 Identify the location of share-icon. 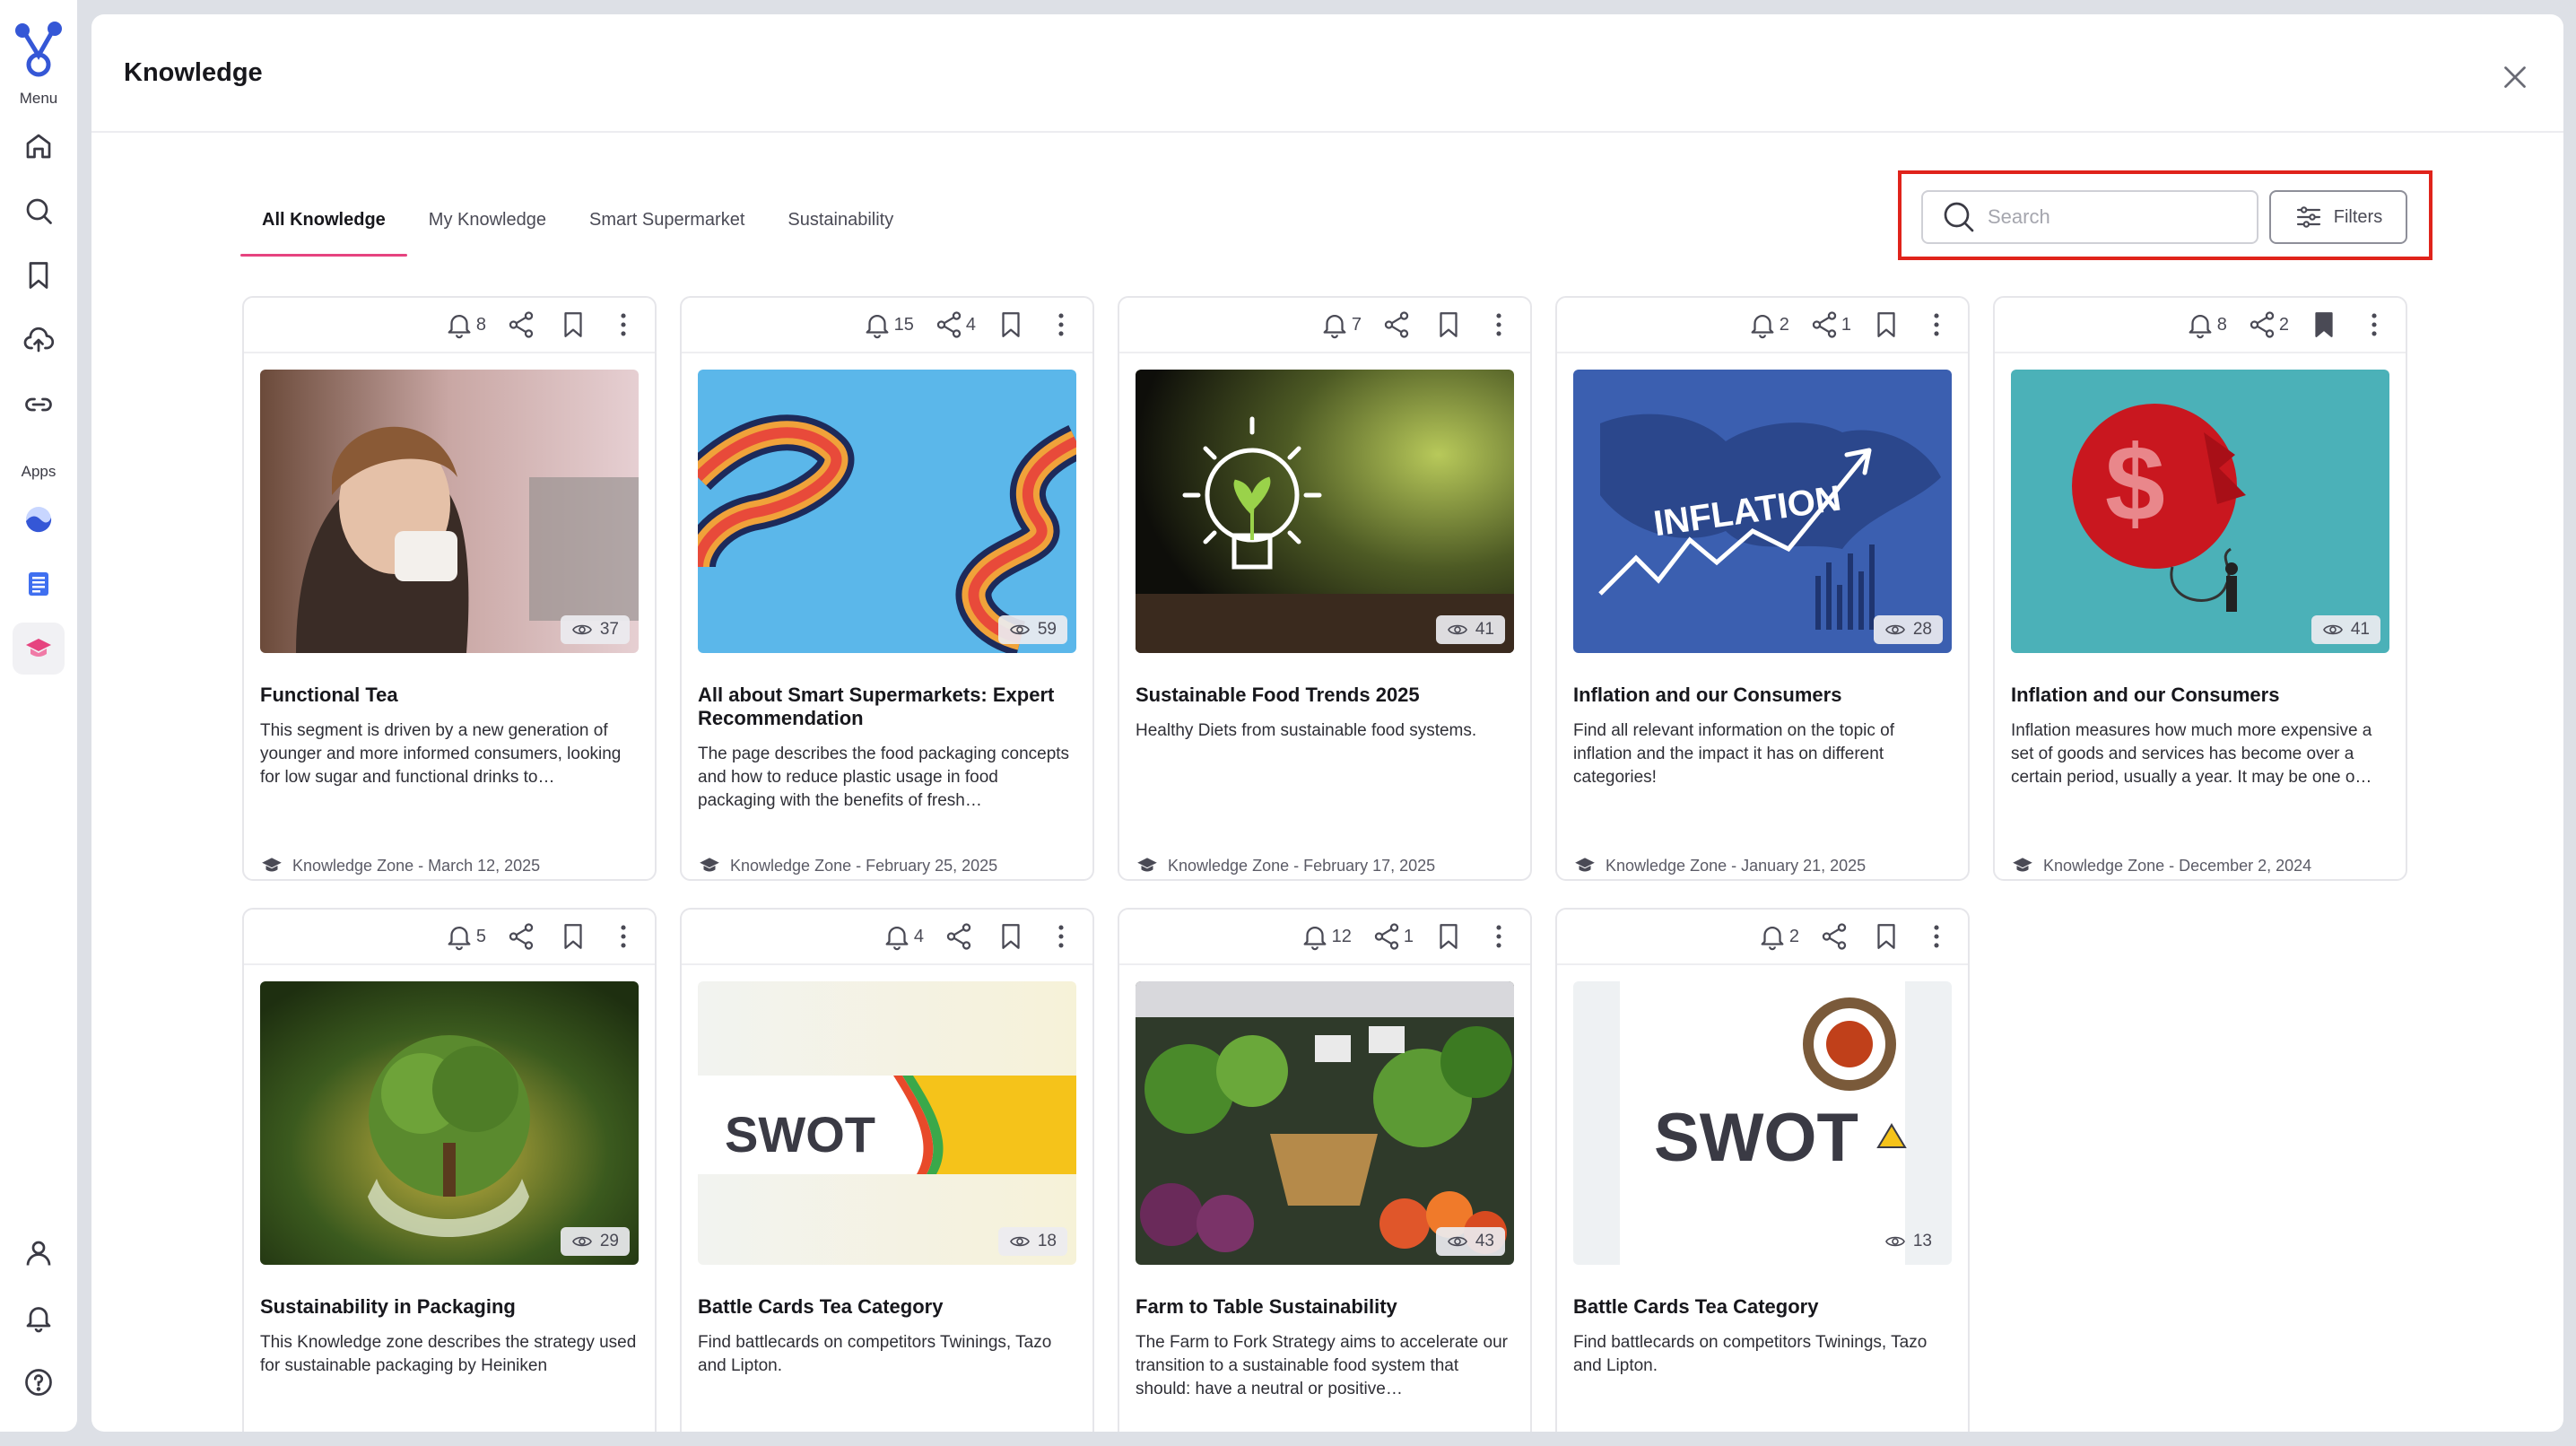
(521, 936).